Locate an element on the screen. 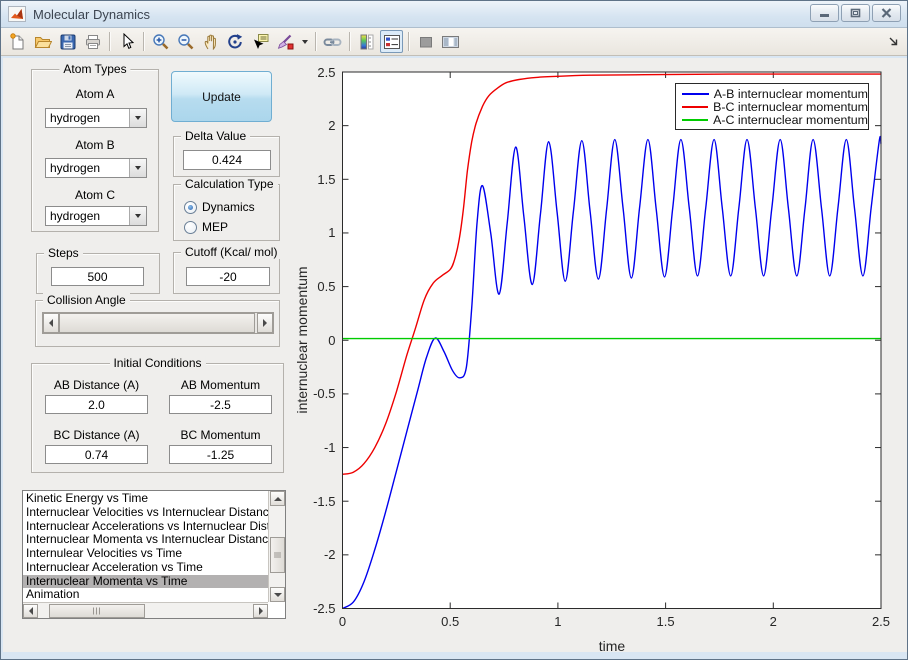  link-plot-button is located at coordinates (332, 41).